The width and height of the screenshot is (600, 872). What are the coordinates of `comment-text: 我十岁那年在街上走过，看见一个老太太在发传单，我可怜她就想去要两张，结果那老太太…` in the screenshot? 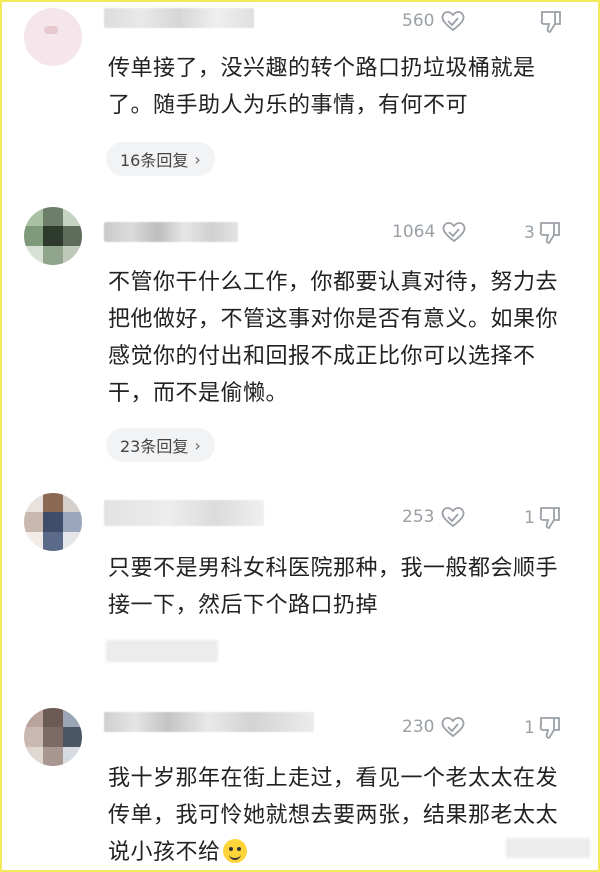 It's located at (338, 815).